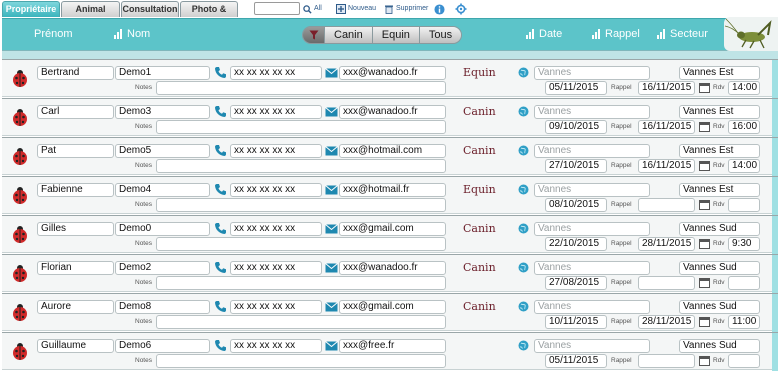 The image size is (780, 373). I want to click on lastname-field: Demo4, so click(162, 190).